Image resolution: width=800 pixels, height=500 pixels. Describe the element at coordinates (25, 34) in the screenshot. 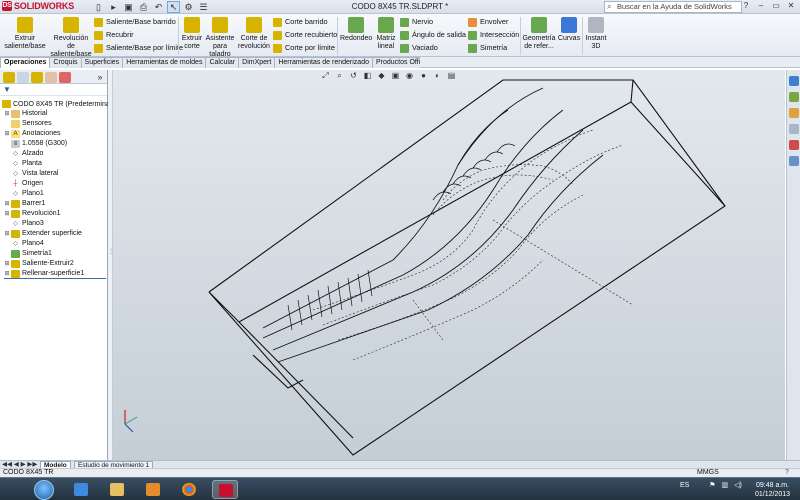

I see `extrude-boss-button: Extruir saliente/base` at that location.